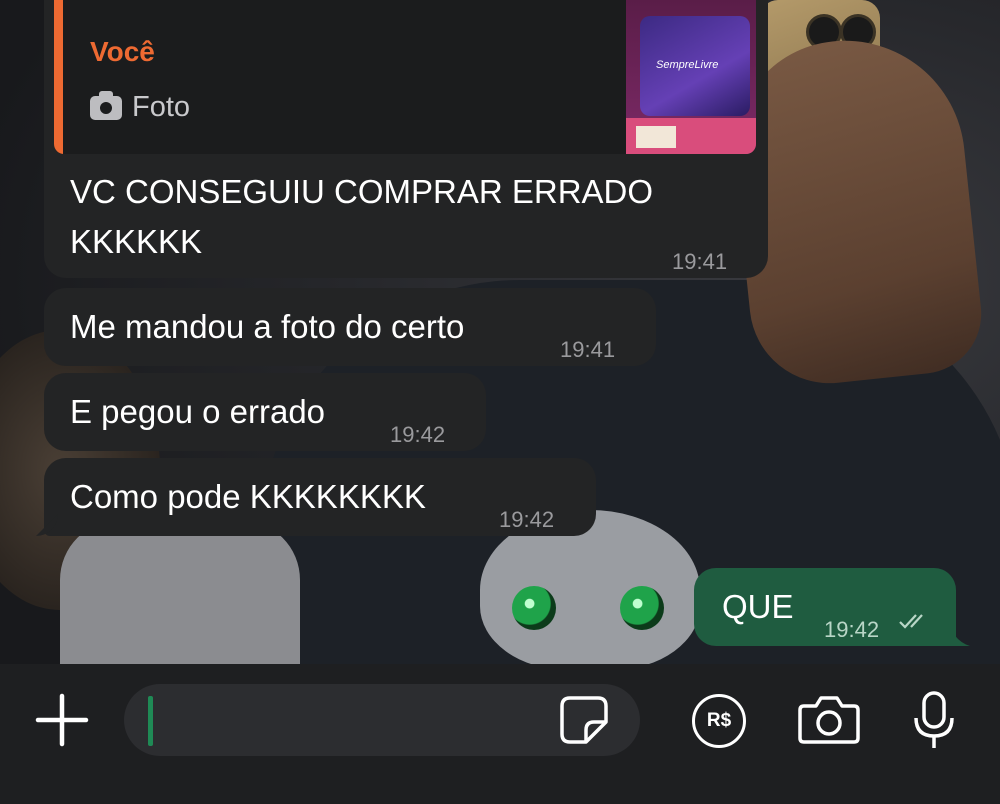 Image resolution: width=1000 pixels, height=804 pixels. I want to click on message-bubble: Me mandou a foto do certo 19:41, so click(350, 327).